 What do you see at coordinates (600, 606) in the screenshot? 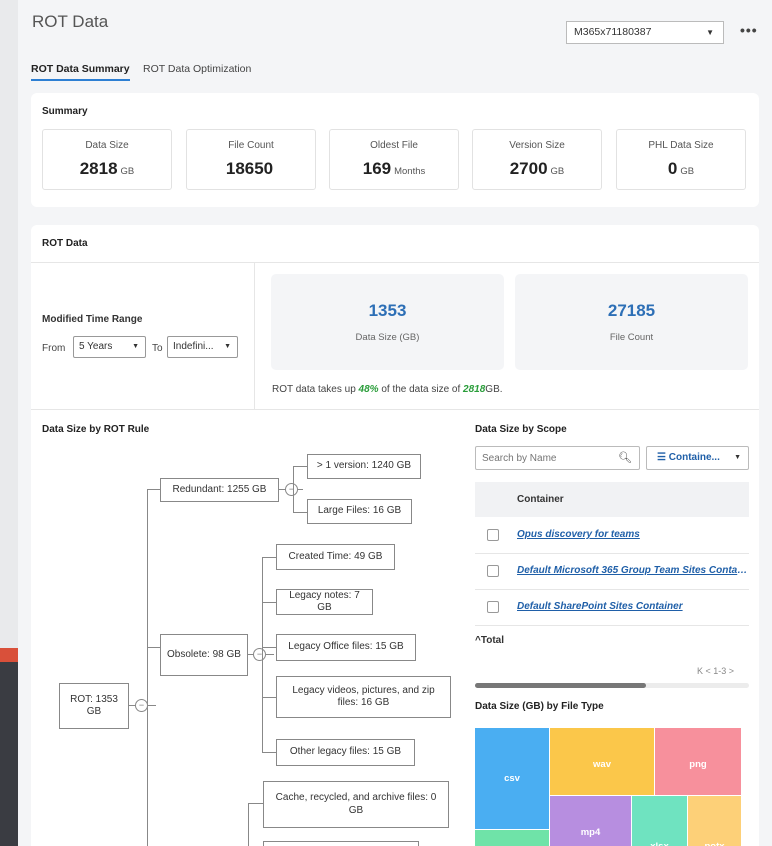
I see `container-link: Default SharePoint Sites Container` at bounding box center [600, 606].